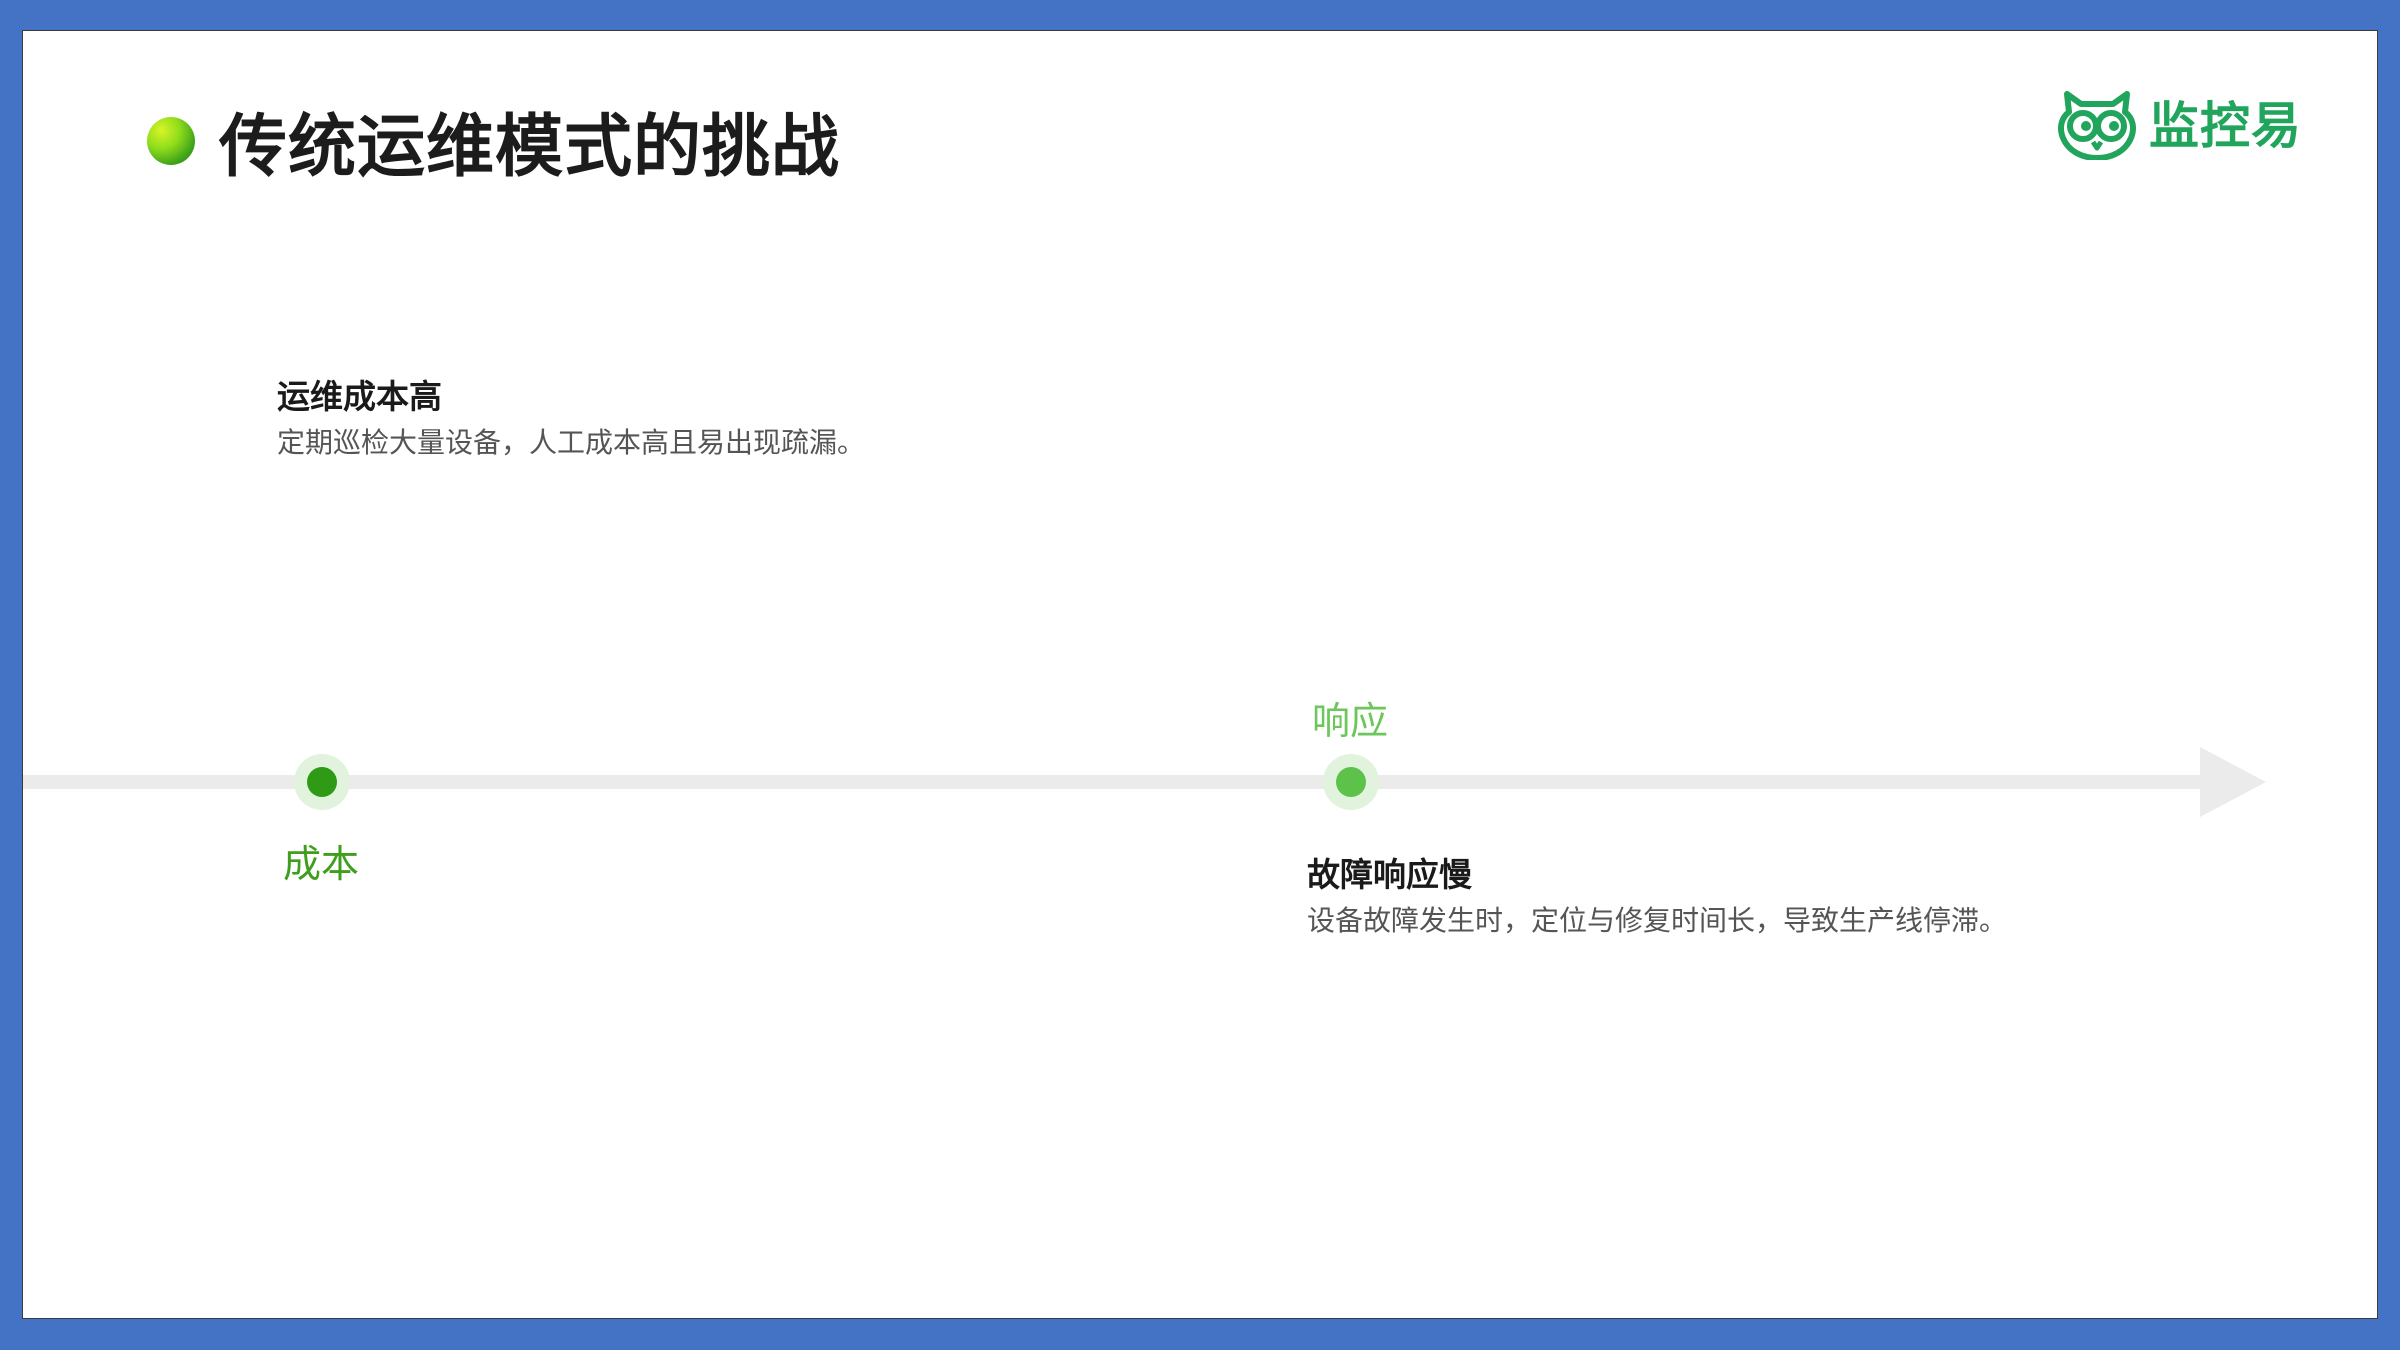  What do you see at coordinates (1350, 721) in the screenshot?
I see `timeline-label-response: 响应` at bounding box center [1350, 721].